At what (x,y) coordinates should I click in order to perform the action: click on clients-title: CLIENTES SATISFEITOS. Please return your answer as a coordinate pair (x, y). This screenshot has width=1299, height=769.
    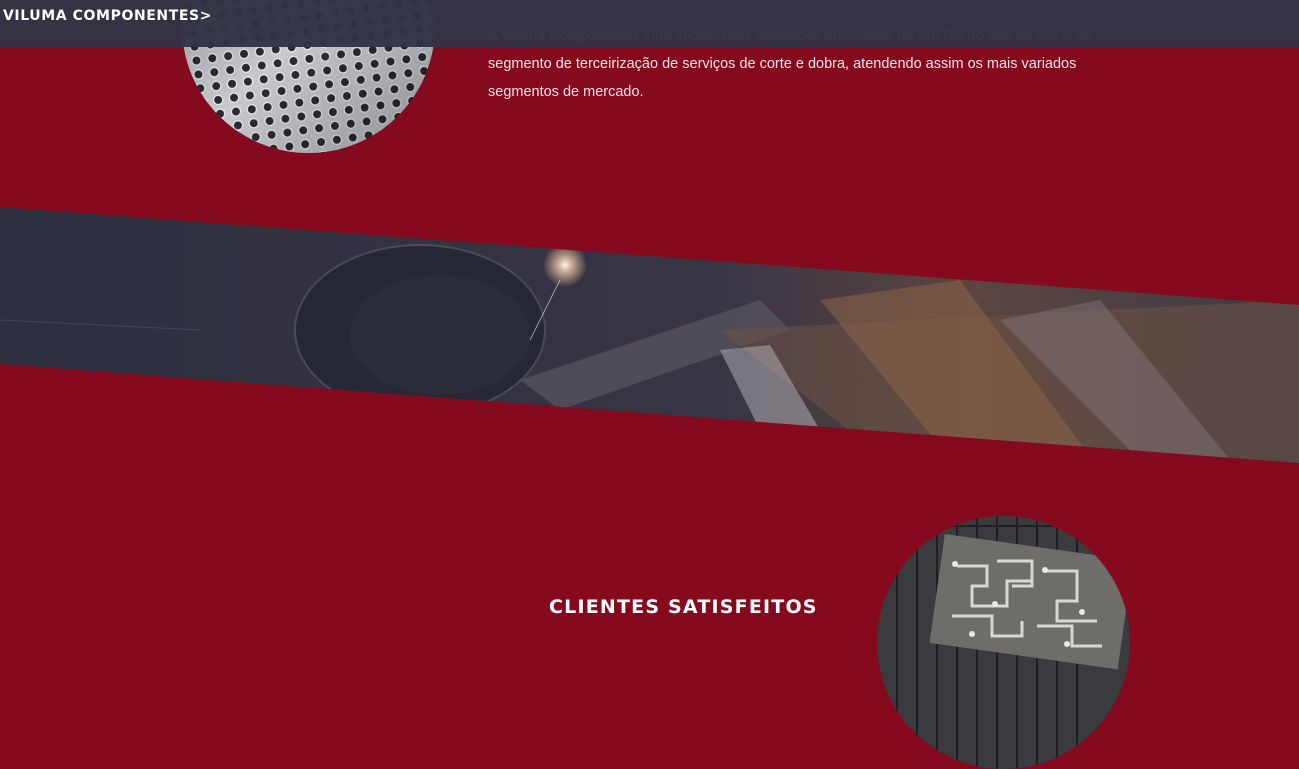
    Looking at the image, I should click on (683, 607).